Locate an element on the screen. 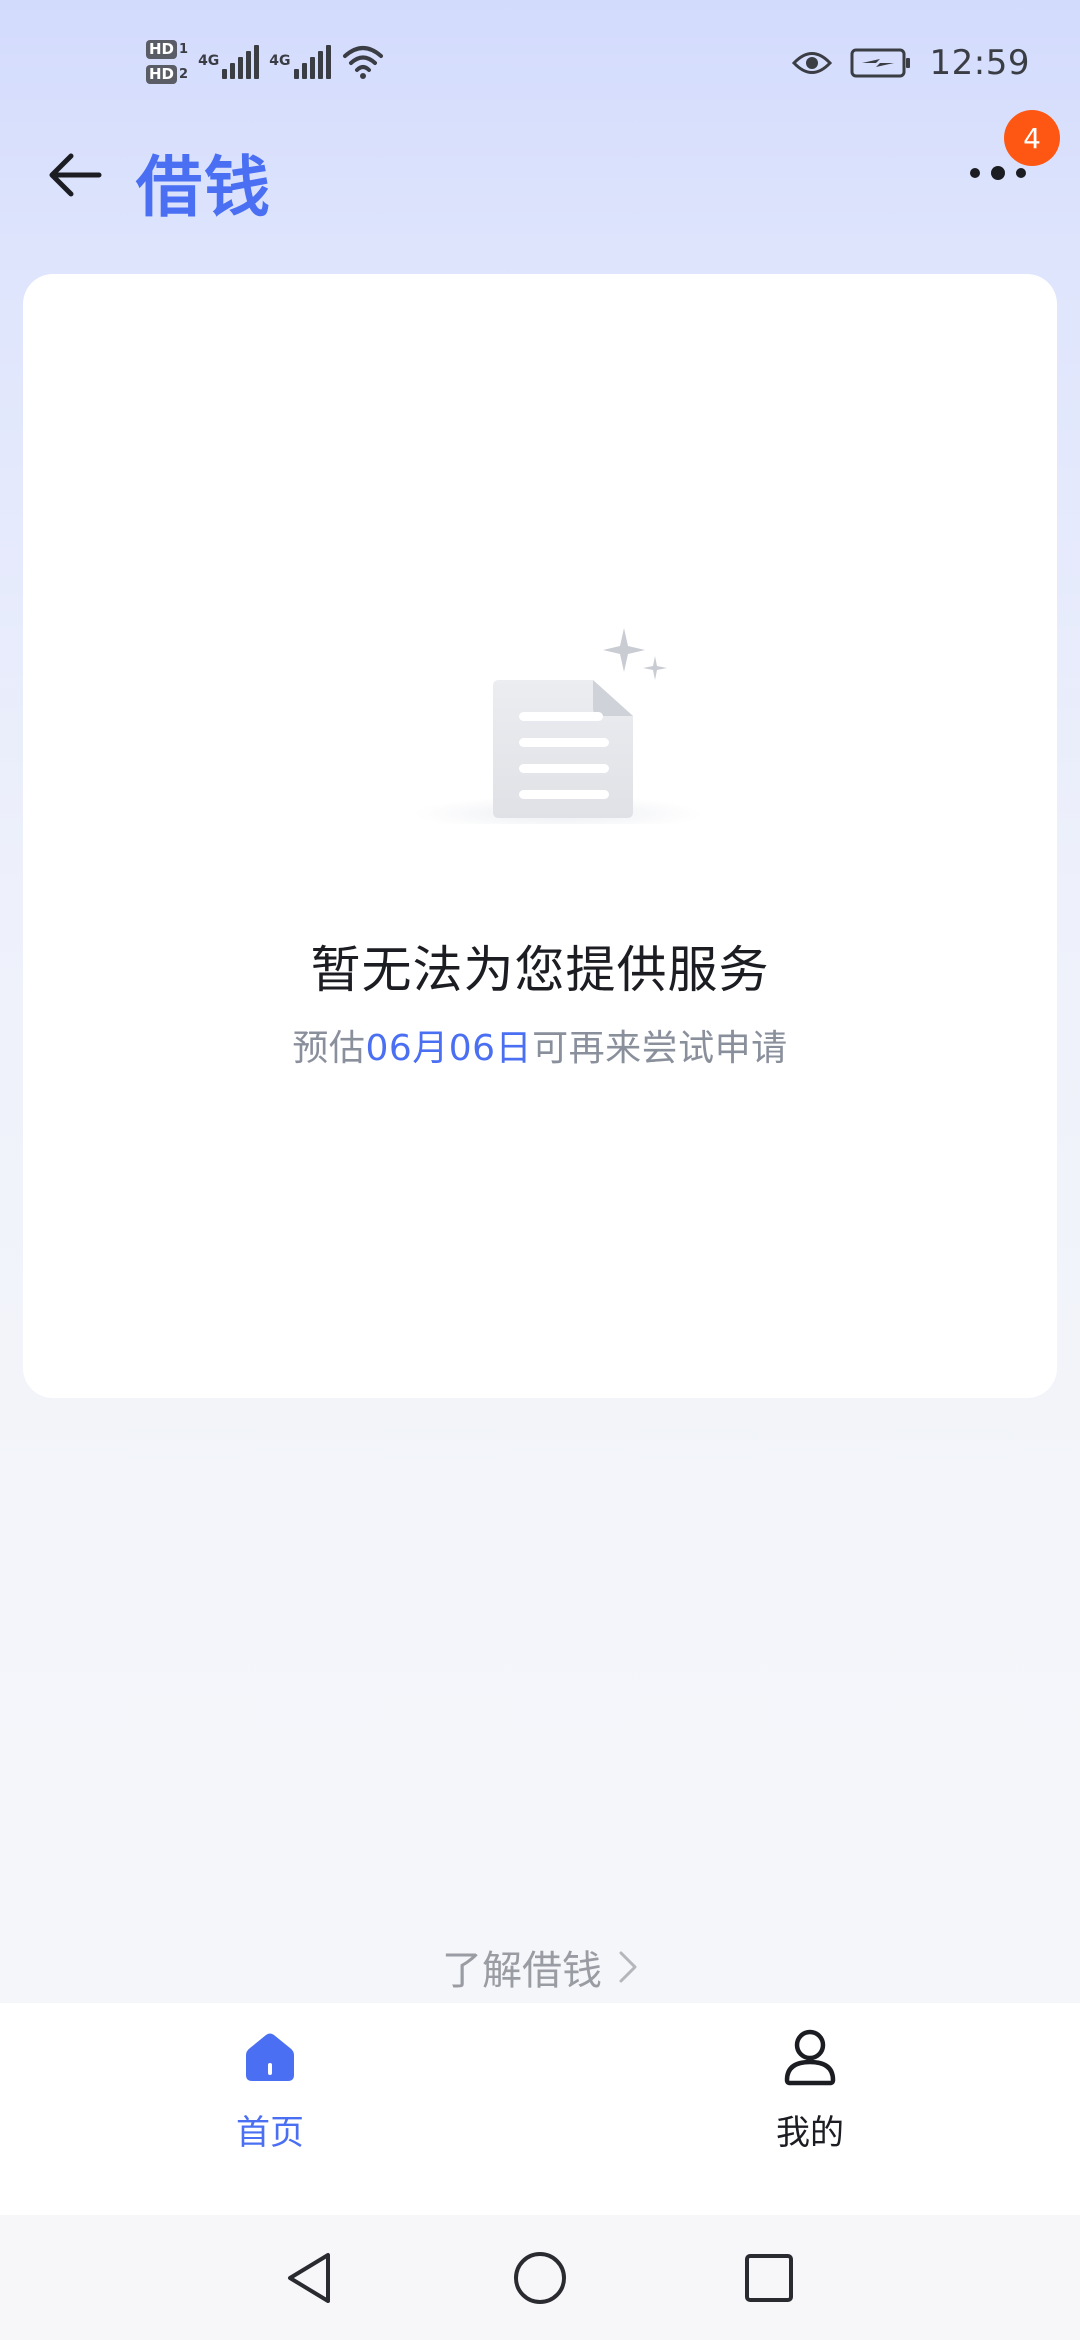  hd1-label: HD is located at coordinates (162, 49).